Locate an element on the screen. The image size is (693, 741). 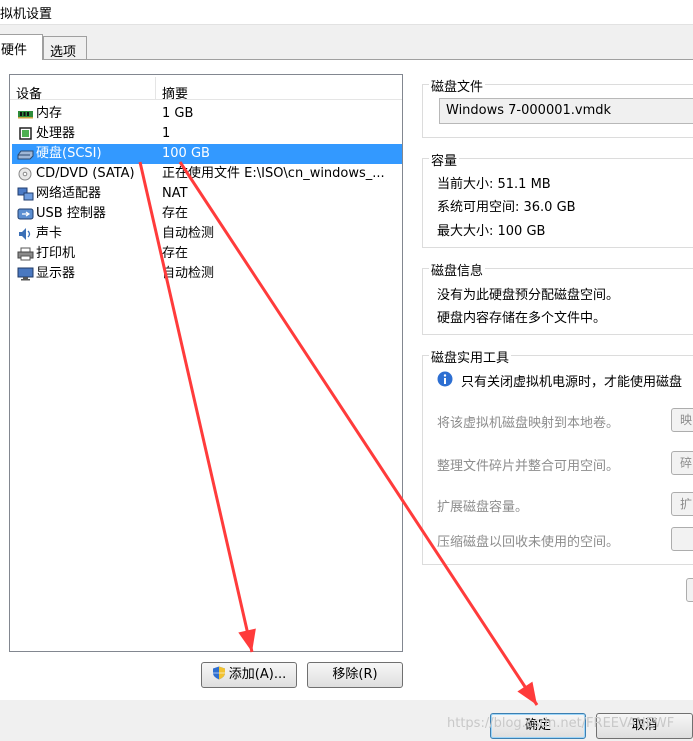
disk-file-field: Windows 7-000001.vmdk is located at coordinates (566, 111).